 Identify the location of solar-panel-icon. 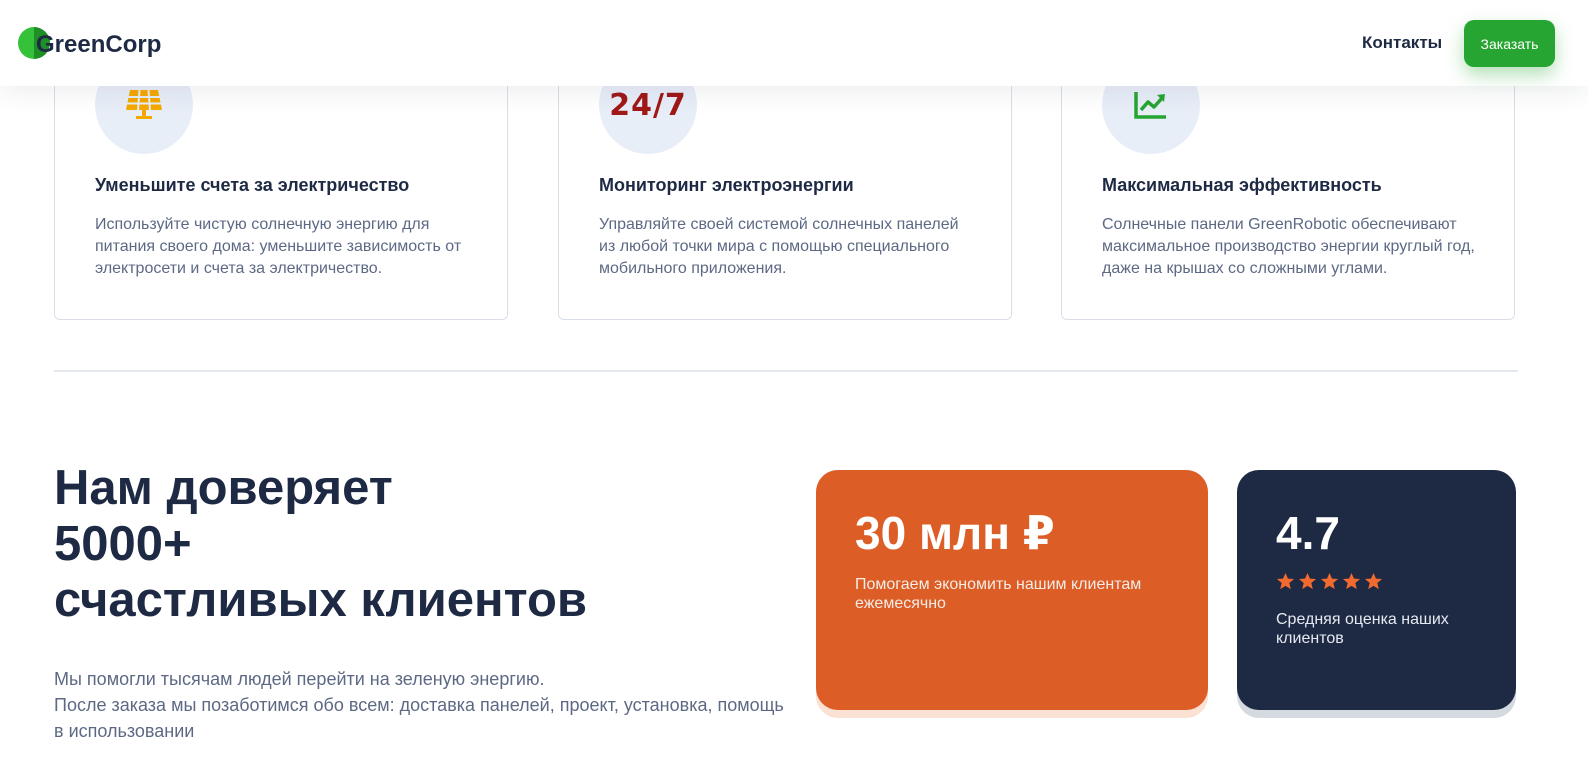
(144, 104).